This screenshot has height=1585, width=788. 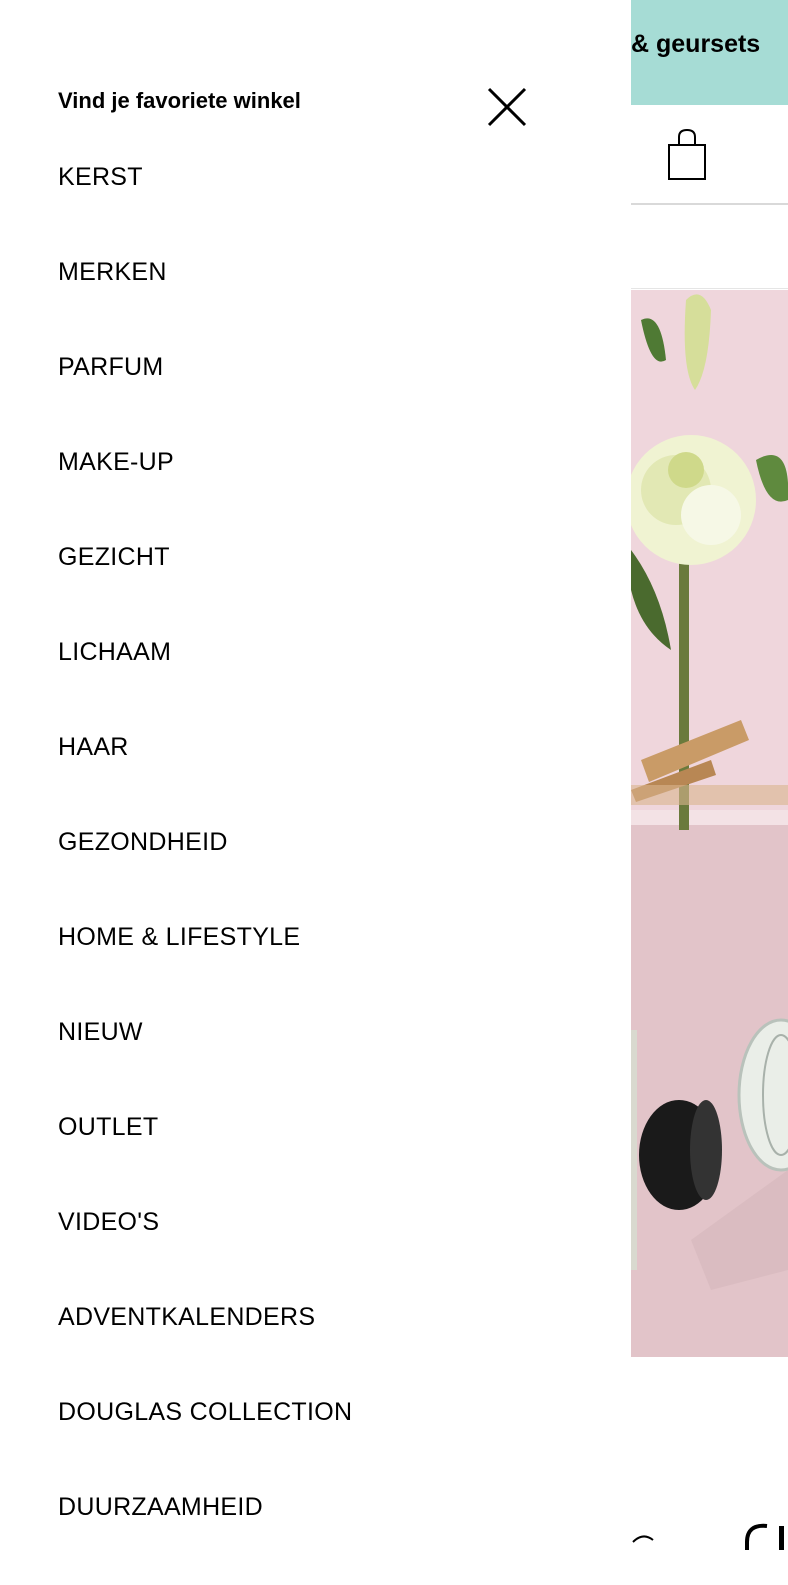 I want to click on menu-item-videos: VIDEO'S, so click(x=205, y=1252).